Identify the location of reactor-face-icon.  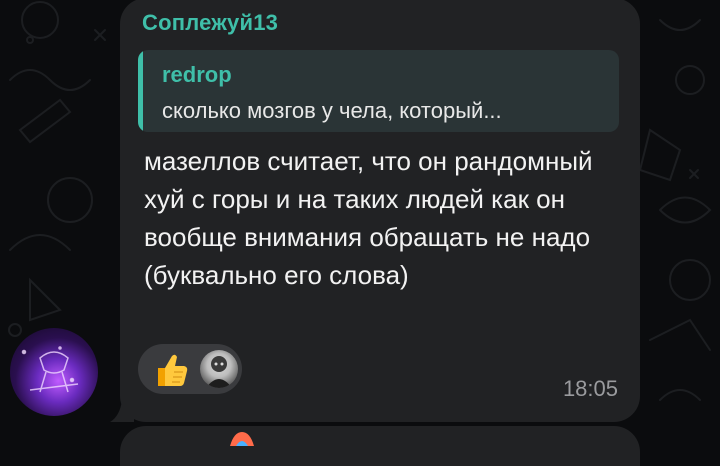
(219, 372).